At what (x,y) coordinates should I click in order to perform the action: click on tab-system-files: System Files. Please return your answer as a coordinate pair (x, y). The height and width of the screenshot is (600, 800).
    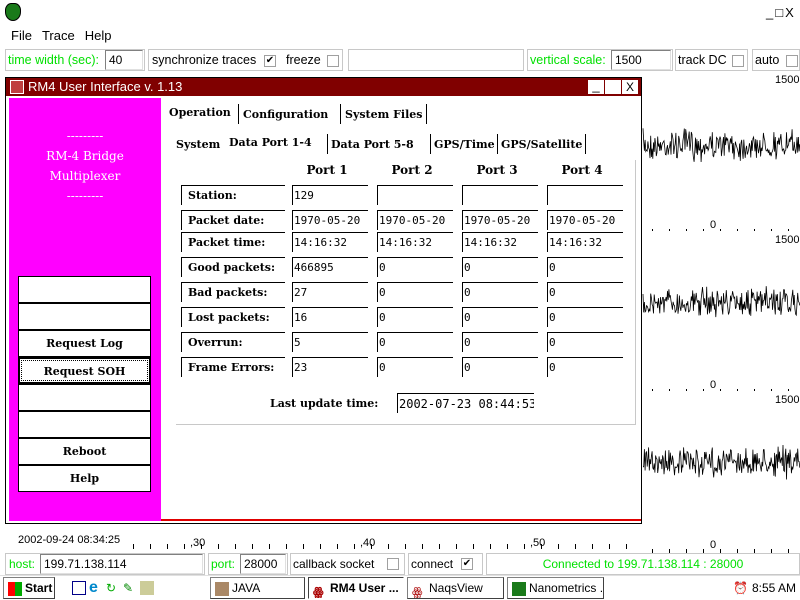
    Looking at the image, I should click on (384, 114).